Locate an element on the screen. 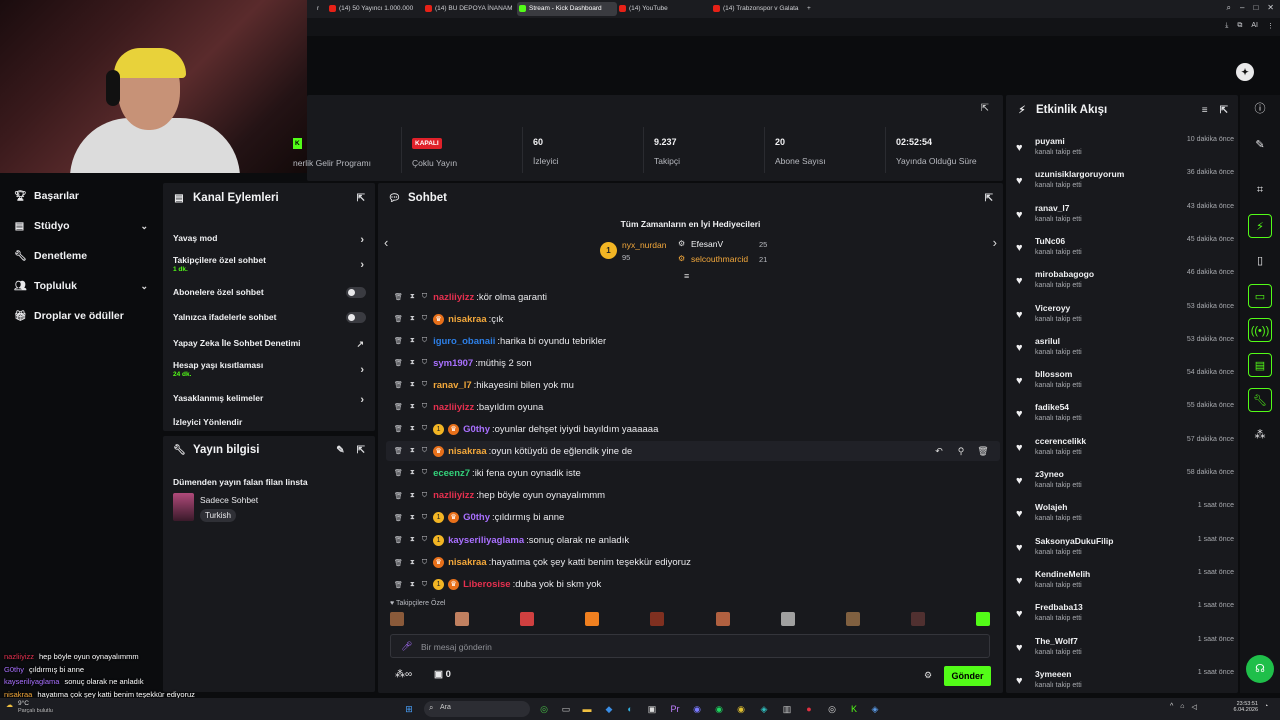 The width and height of the screenshot is (1280, 720). chat-username: eceenz7 is located at coordinates (451, 473).